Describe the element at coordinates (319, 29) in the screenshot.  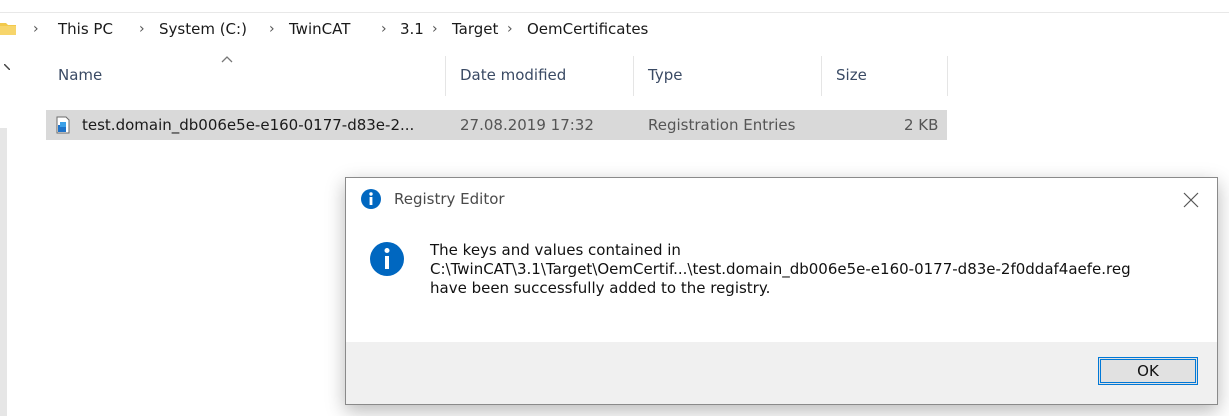
I see `breadcrumb-twincat: TwinCAT` at that location.